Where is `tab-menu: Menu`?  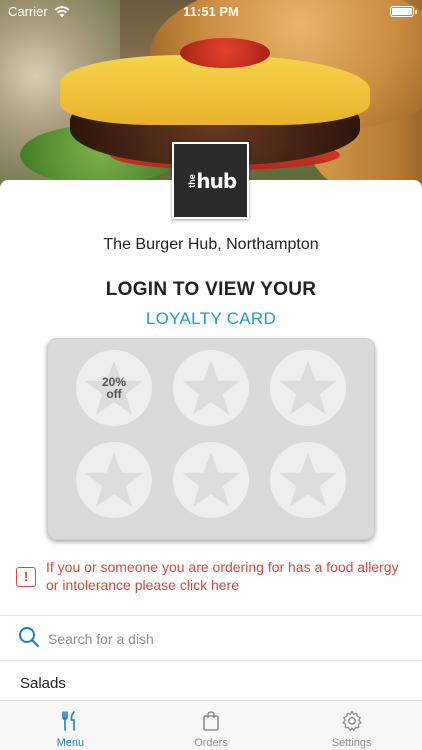
tab-menu: Menu is located at coordinates (70, 725).